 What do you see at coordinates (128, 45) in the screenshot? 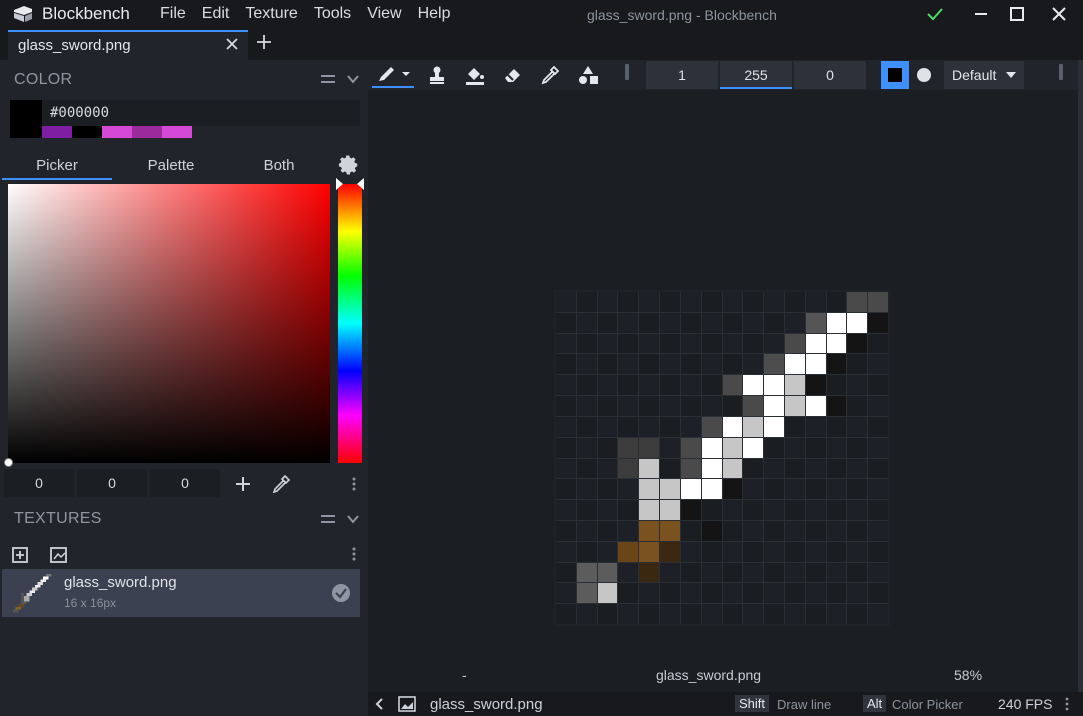
I see `tab-glass-sword: glass_sword.png` at bounding box center [128, 45].